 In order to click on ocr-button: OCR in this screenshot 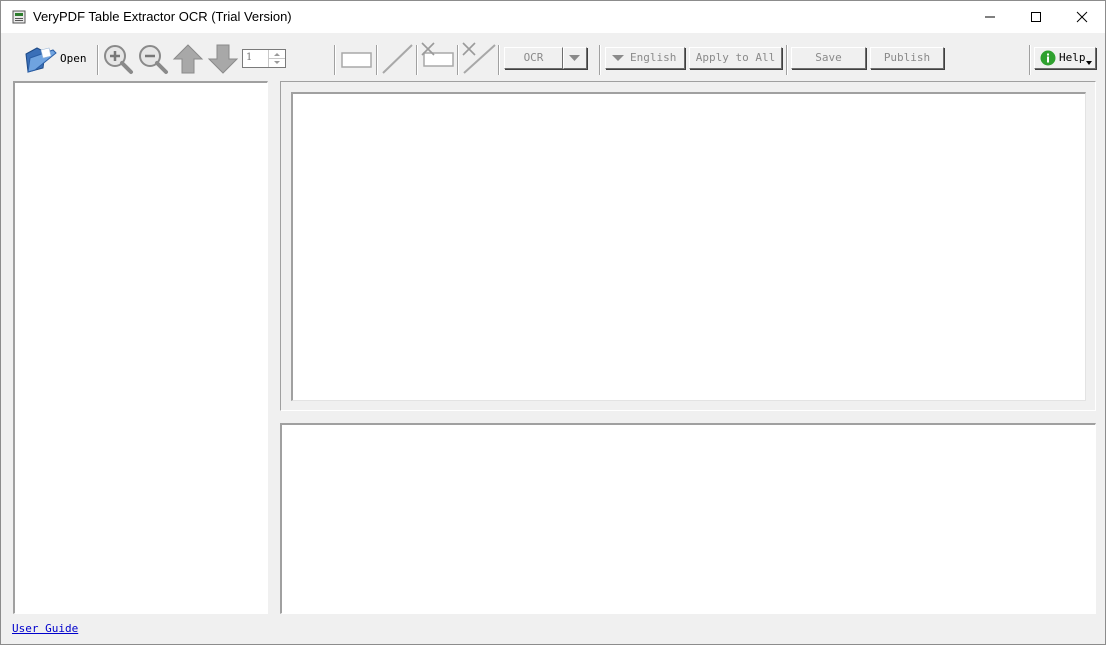, I will do `click(533, 58)`.